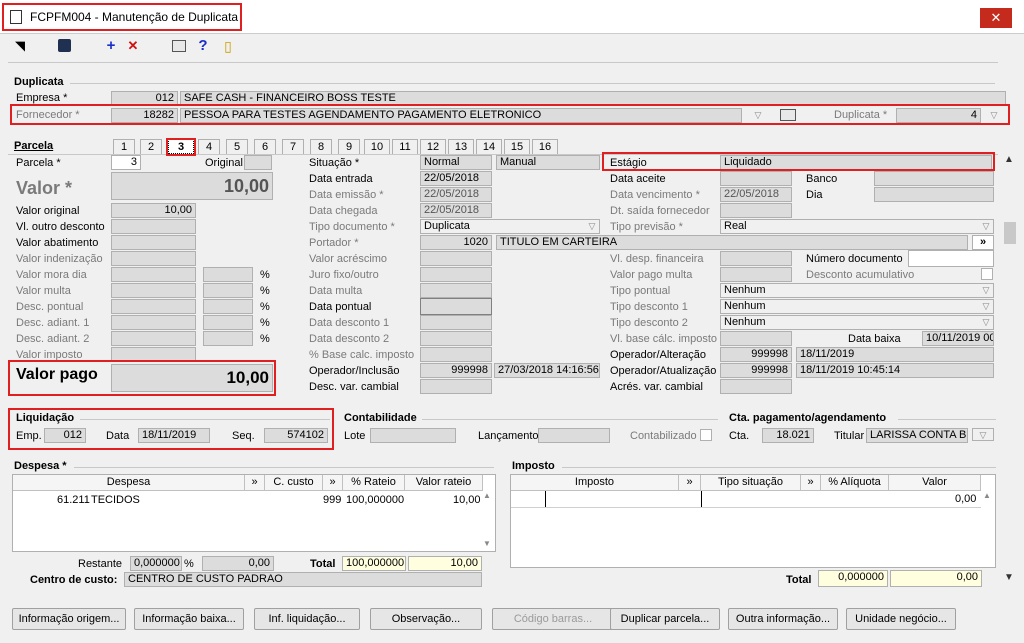 This screenshot has width=1024, height=643. I want to click on imposto-row-valor: 0,00, so click(965, 499).